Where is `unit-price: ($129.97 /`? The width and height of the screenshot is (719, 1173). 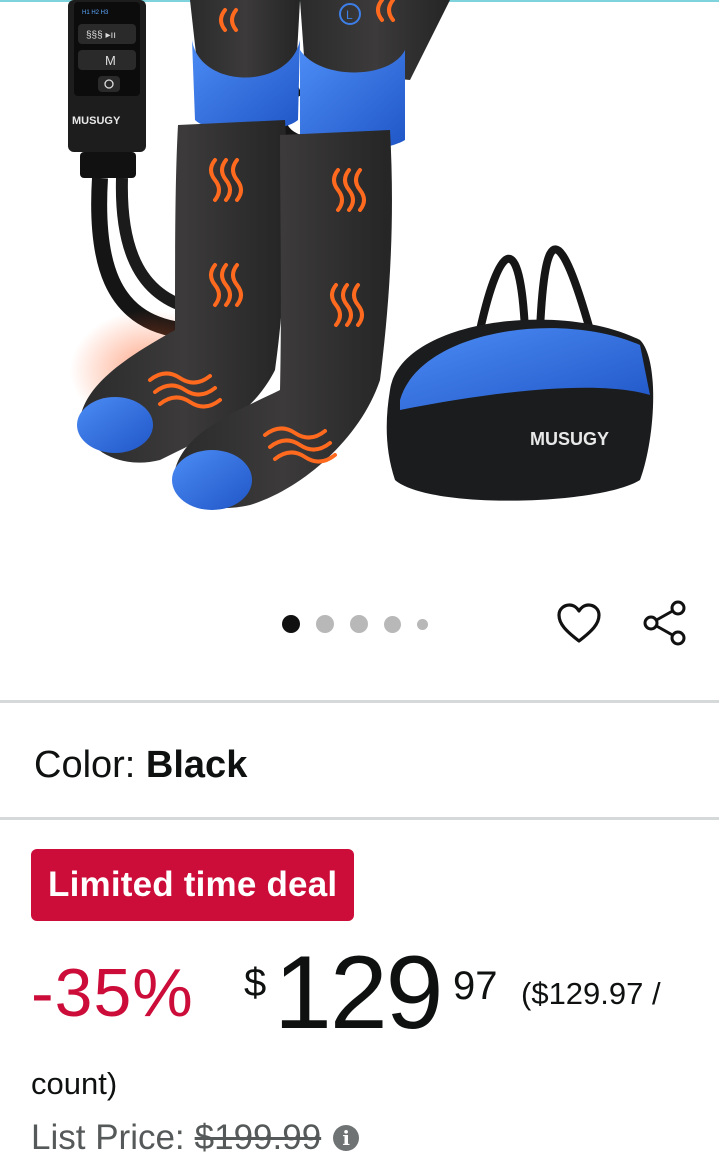
unit-price: ($129.97 / is located at coordinates (591, 993).